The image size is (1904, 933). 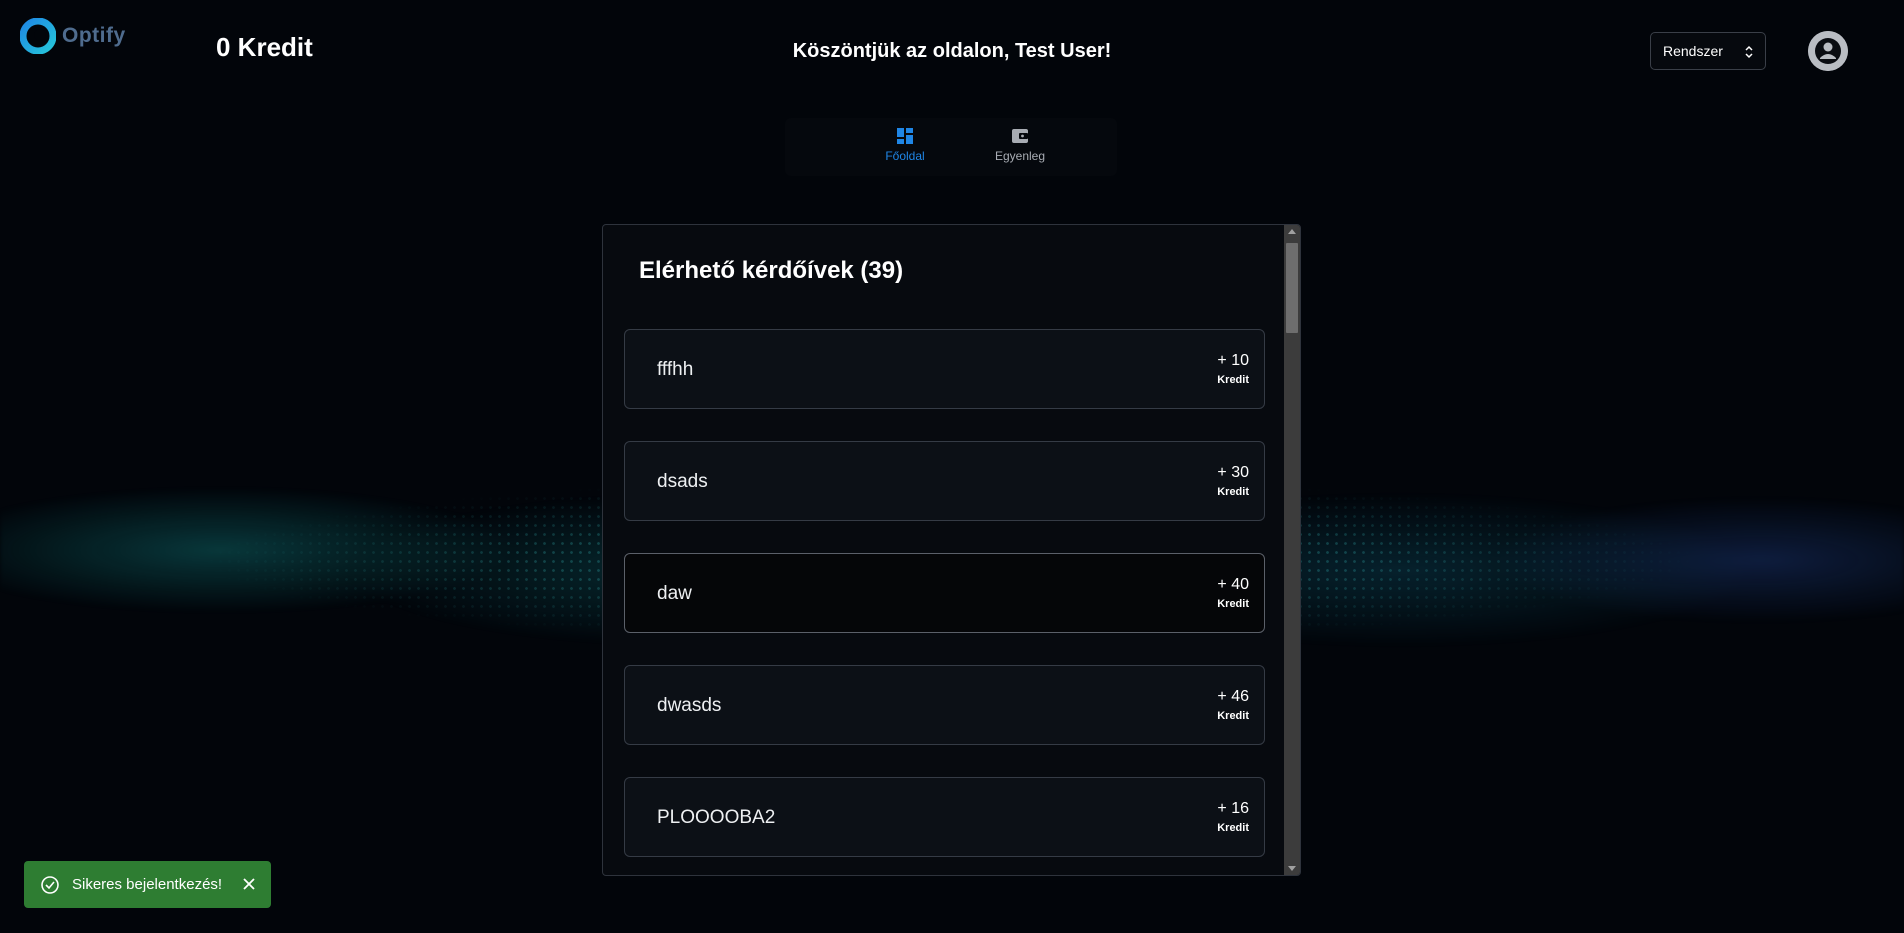 I want to click on survey-card: dsads + 30 Kredit, so click(x=944, y=481).